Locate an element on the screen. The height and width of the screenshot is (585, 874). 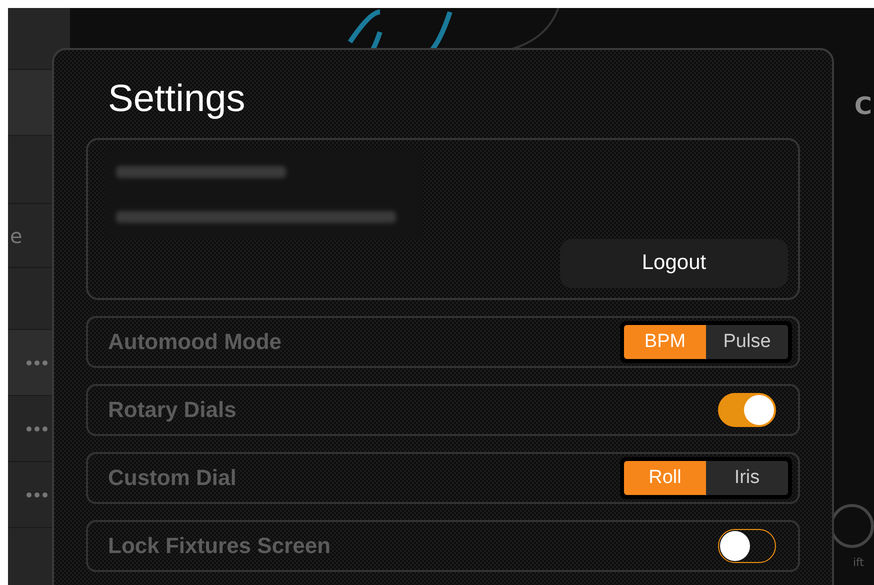
segment-button: Pulse is located at coordinates (747, 342).